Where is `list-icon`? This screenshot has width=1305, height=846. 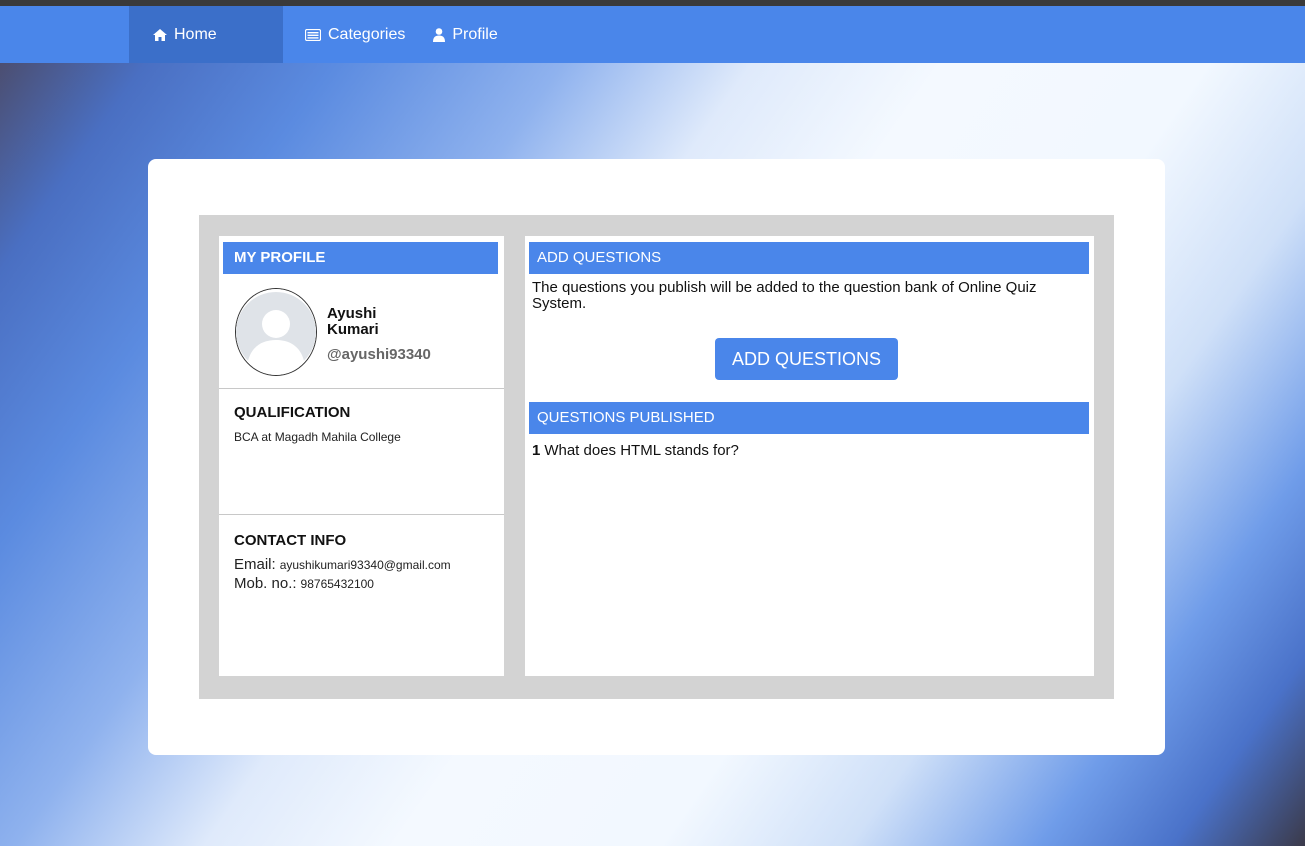
list-icon is located at coordinates (313, 34).